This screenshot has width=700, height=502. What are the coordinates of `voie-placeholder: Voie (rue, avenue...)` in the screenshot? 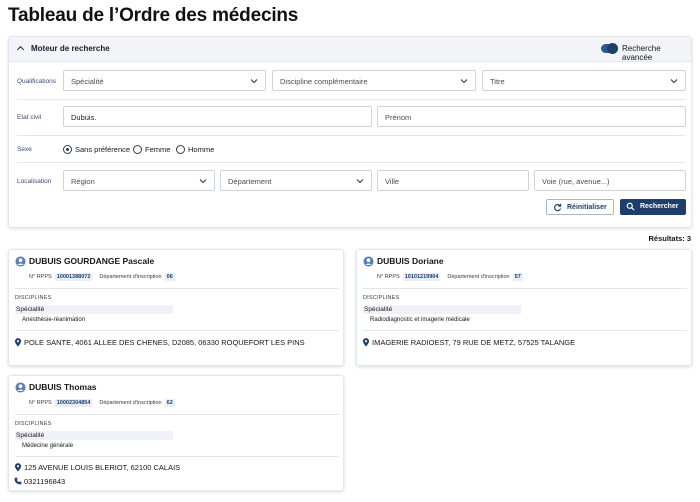 It's located at (576, 181).